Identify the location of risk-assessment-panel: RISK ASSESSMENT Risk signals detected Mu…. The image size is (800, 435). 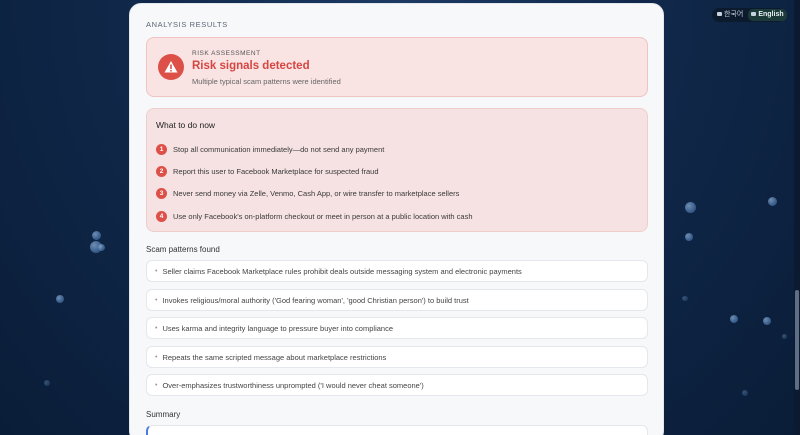
(397, 67).